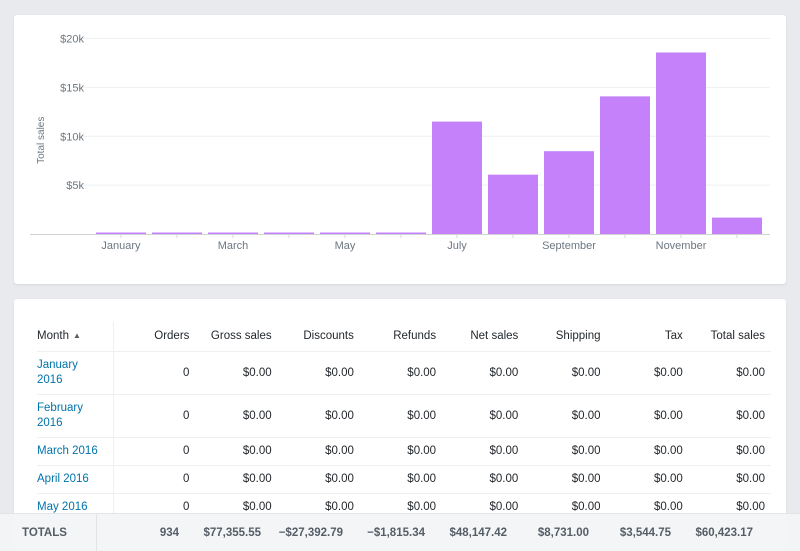 This screenshot has height=551, width=800. I want to click on totals-discounts: −$27,392.79, so click(310, 533).